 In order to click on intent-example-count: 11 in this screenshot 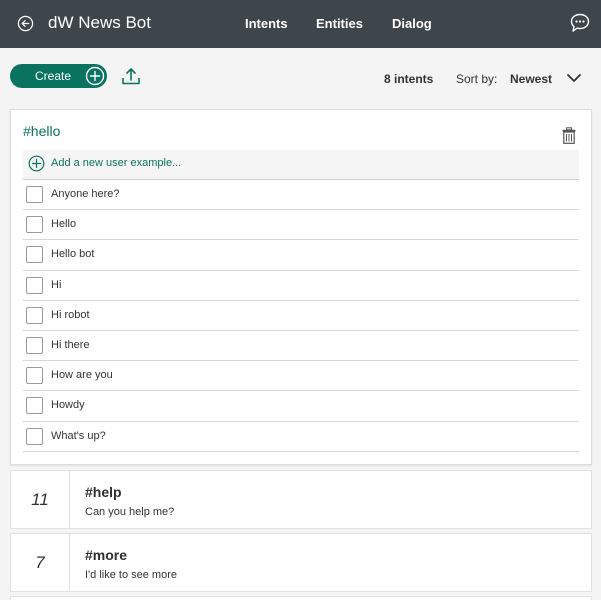, I will do `click(40, 499)`.